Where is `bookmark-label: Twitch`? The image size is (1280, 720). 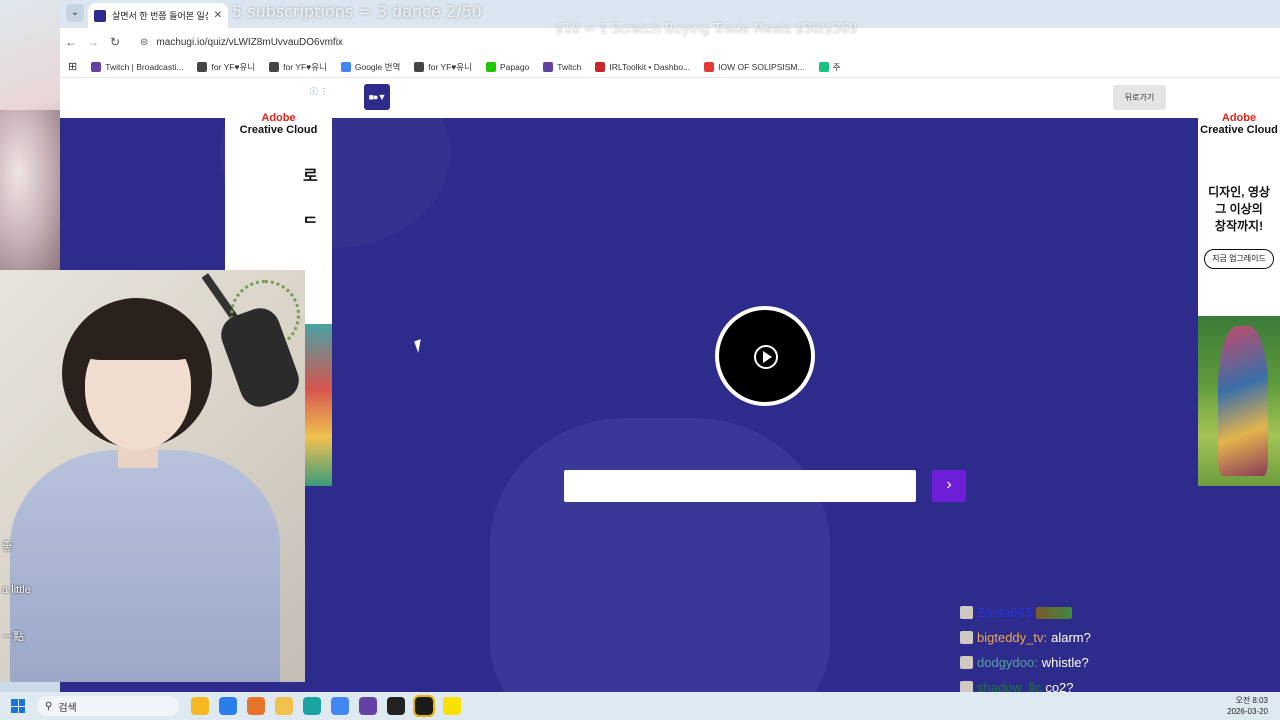 bookmark-label: Twitch is located at coordinates (569, 66).